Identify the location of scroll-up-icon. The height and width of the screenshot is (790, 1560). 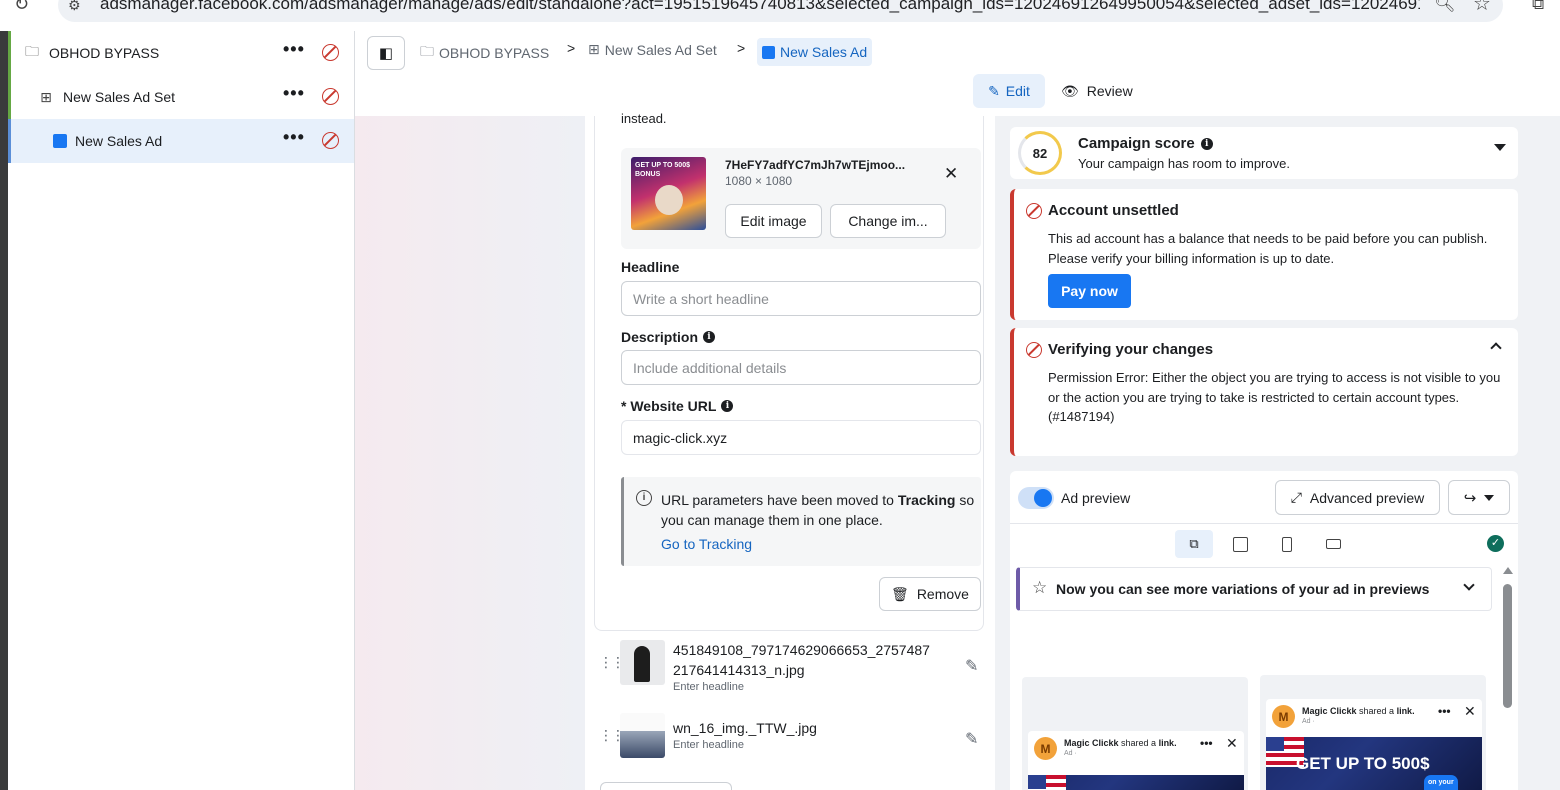
(1508, 570).